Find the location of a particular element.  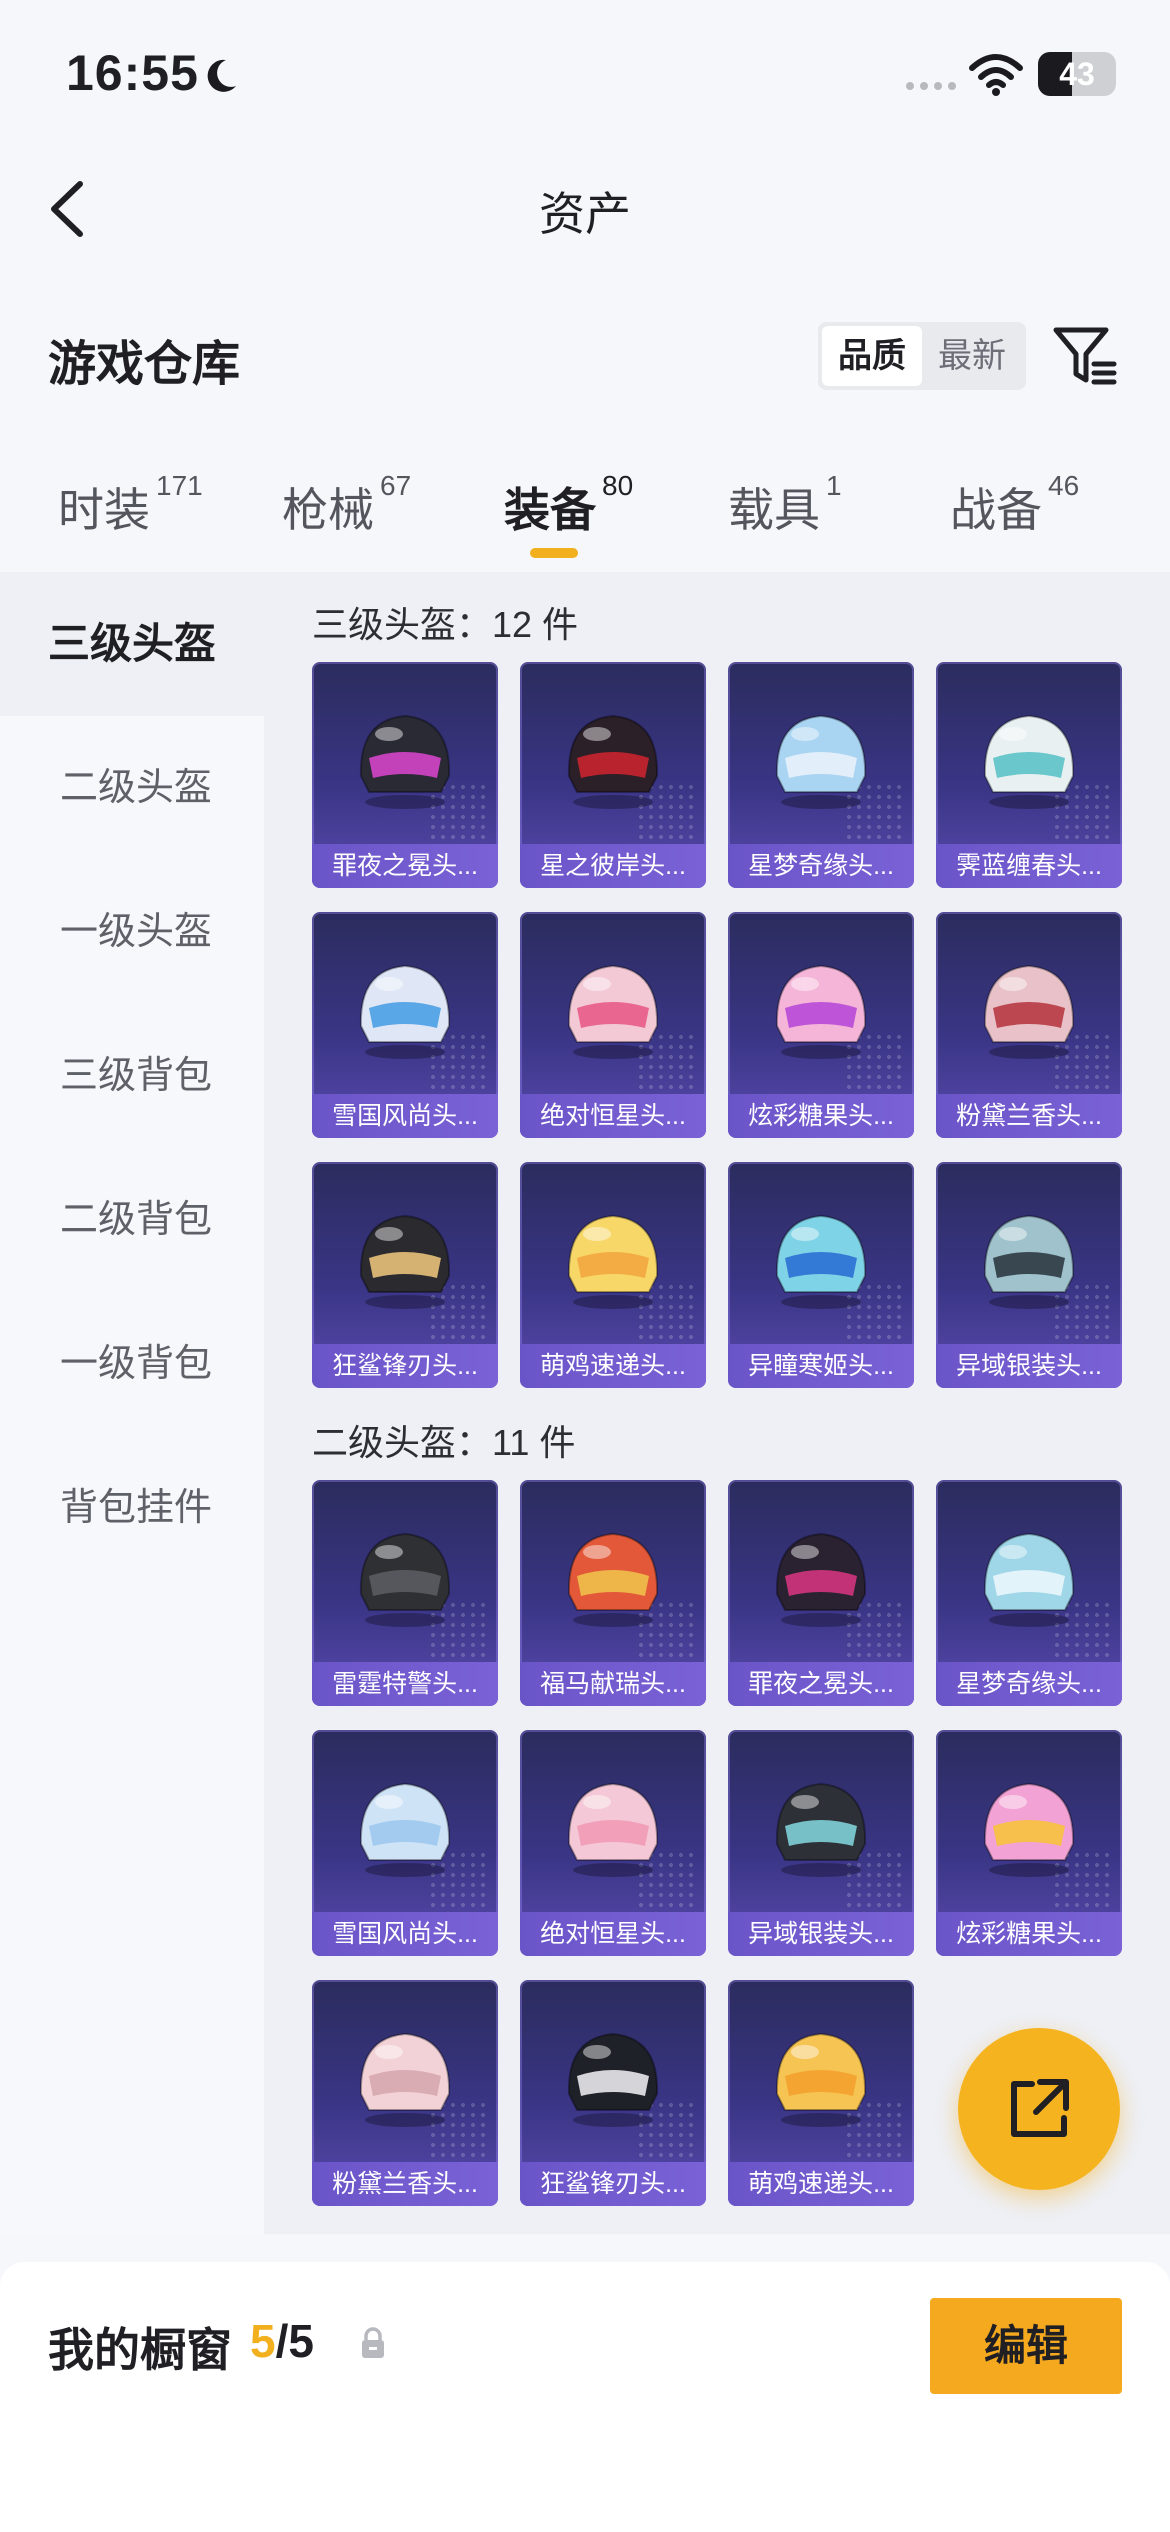

share-icon is located at coordinates (1040, 2108).